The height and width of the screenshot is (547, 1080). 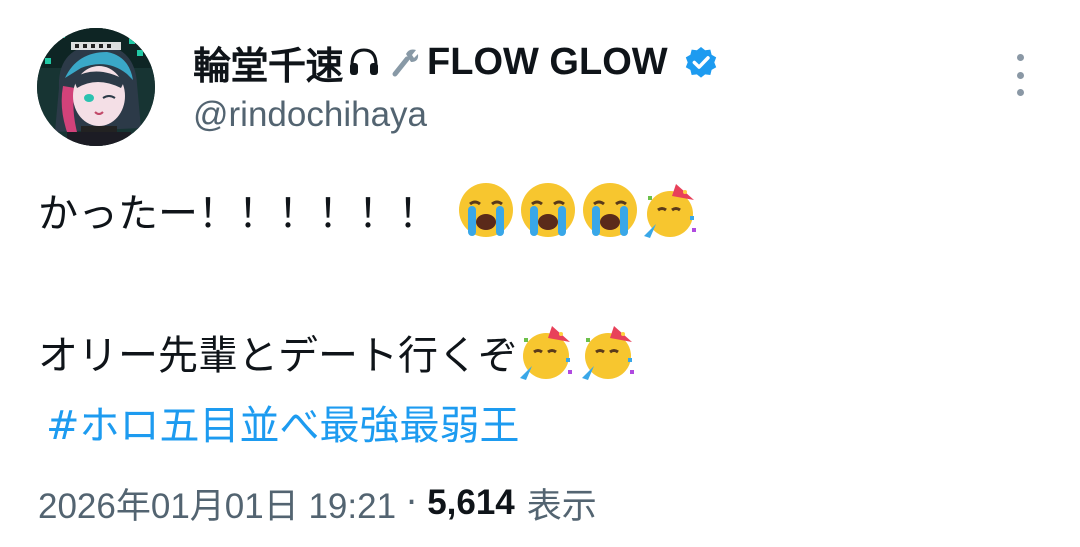 What do you see at coordinates (561, 506) in the screenshot?
I see `views-label: 表示` at bounding box center [561, 506].